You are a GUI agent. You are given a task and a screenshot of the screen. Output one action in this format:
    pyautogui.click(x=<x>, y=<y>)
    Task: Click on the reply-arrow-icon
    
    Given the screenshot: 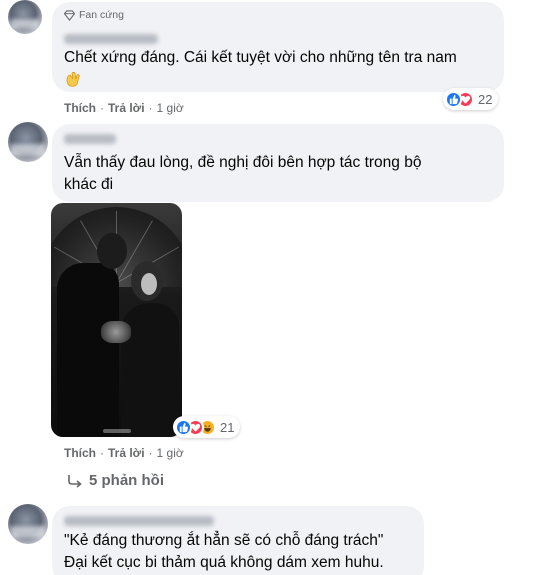 What is the action you would take?
    pyautogui.click(x=75, y=481)
    